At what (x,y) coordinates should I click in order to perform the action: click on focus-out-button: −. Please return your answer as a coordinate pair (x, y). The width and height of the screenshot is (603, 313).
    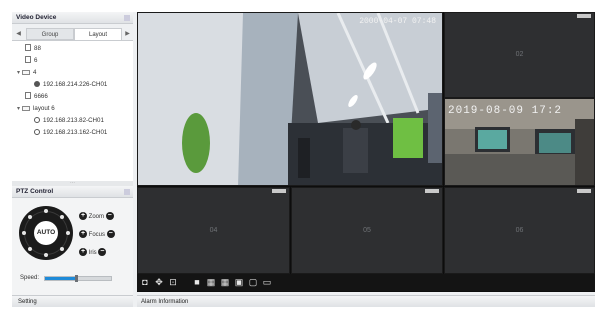
    Looking at the image, I should click on (110, 234).